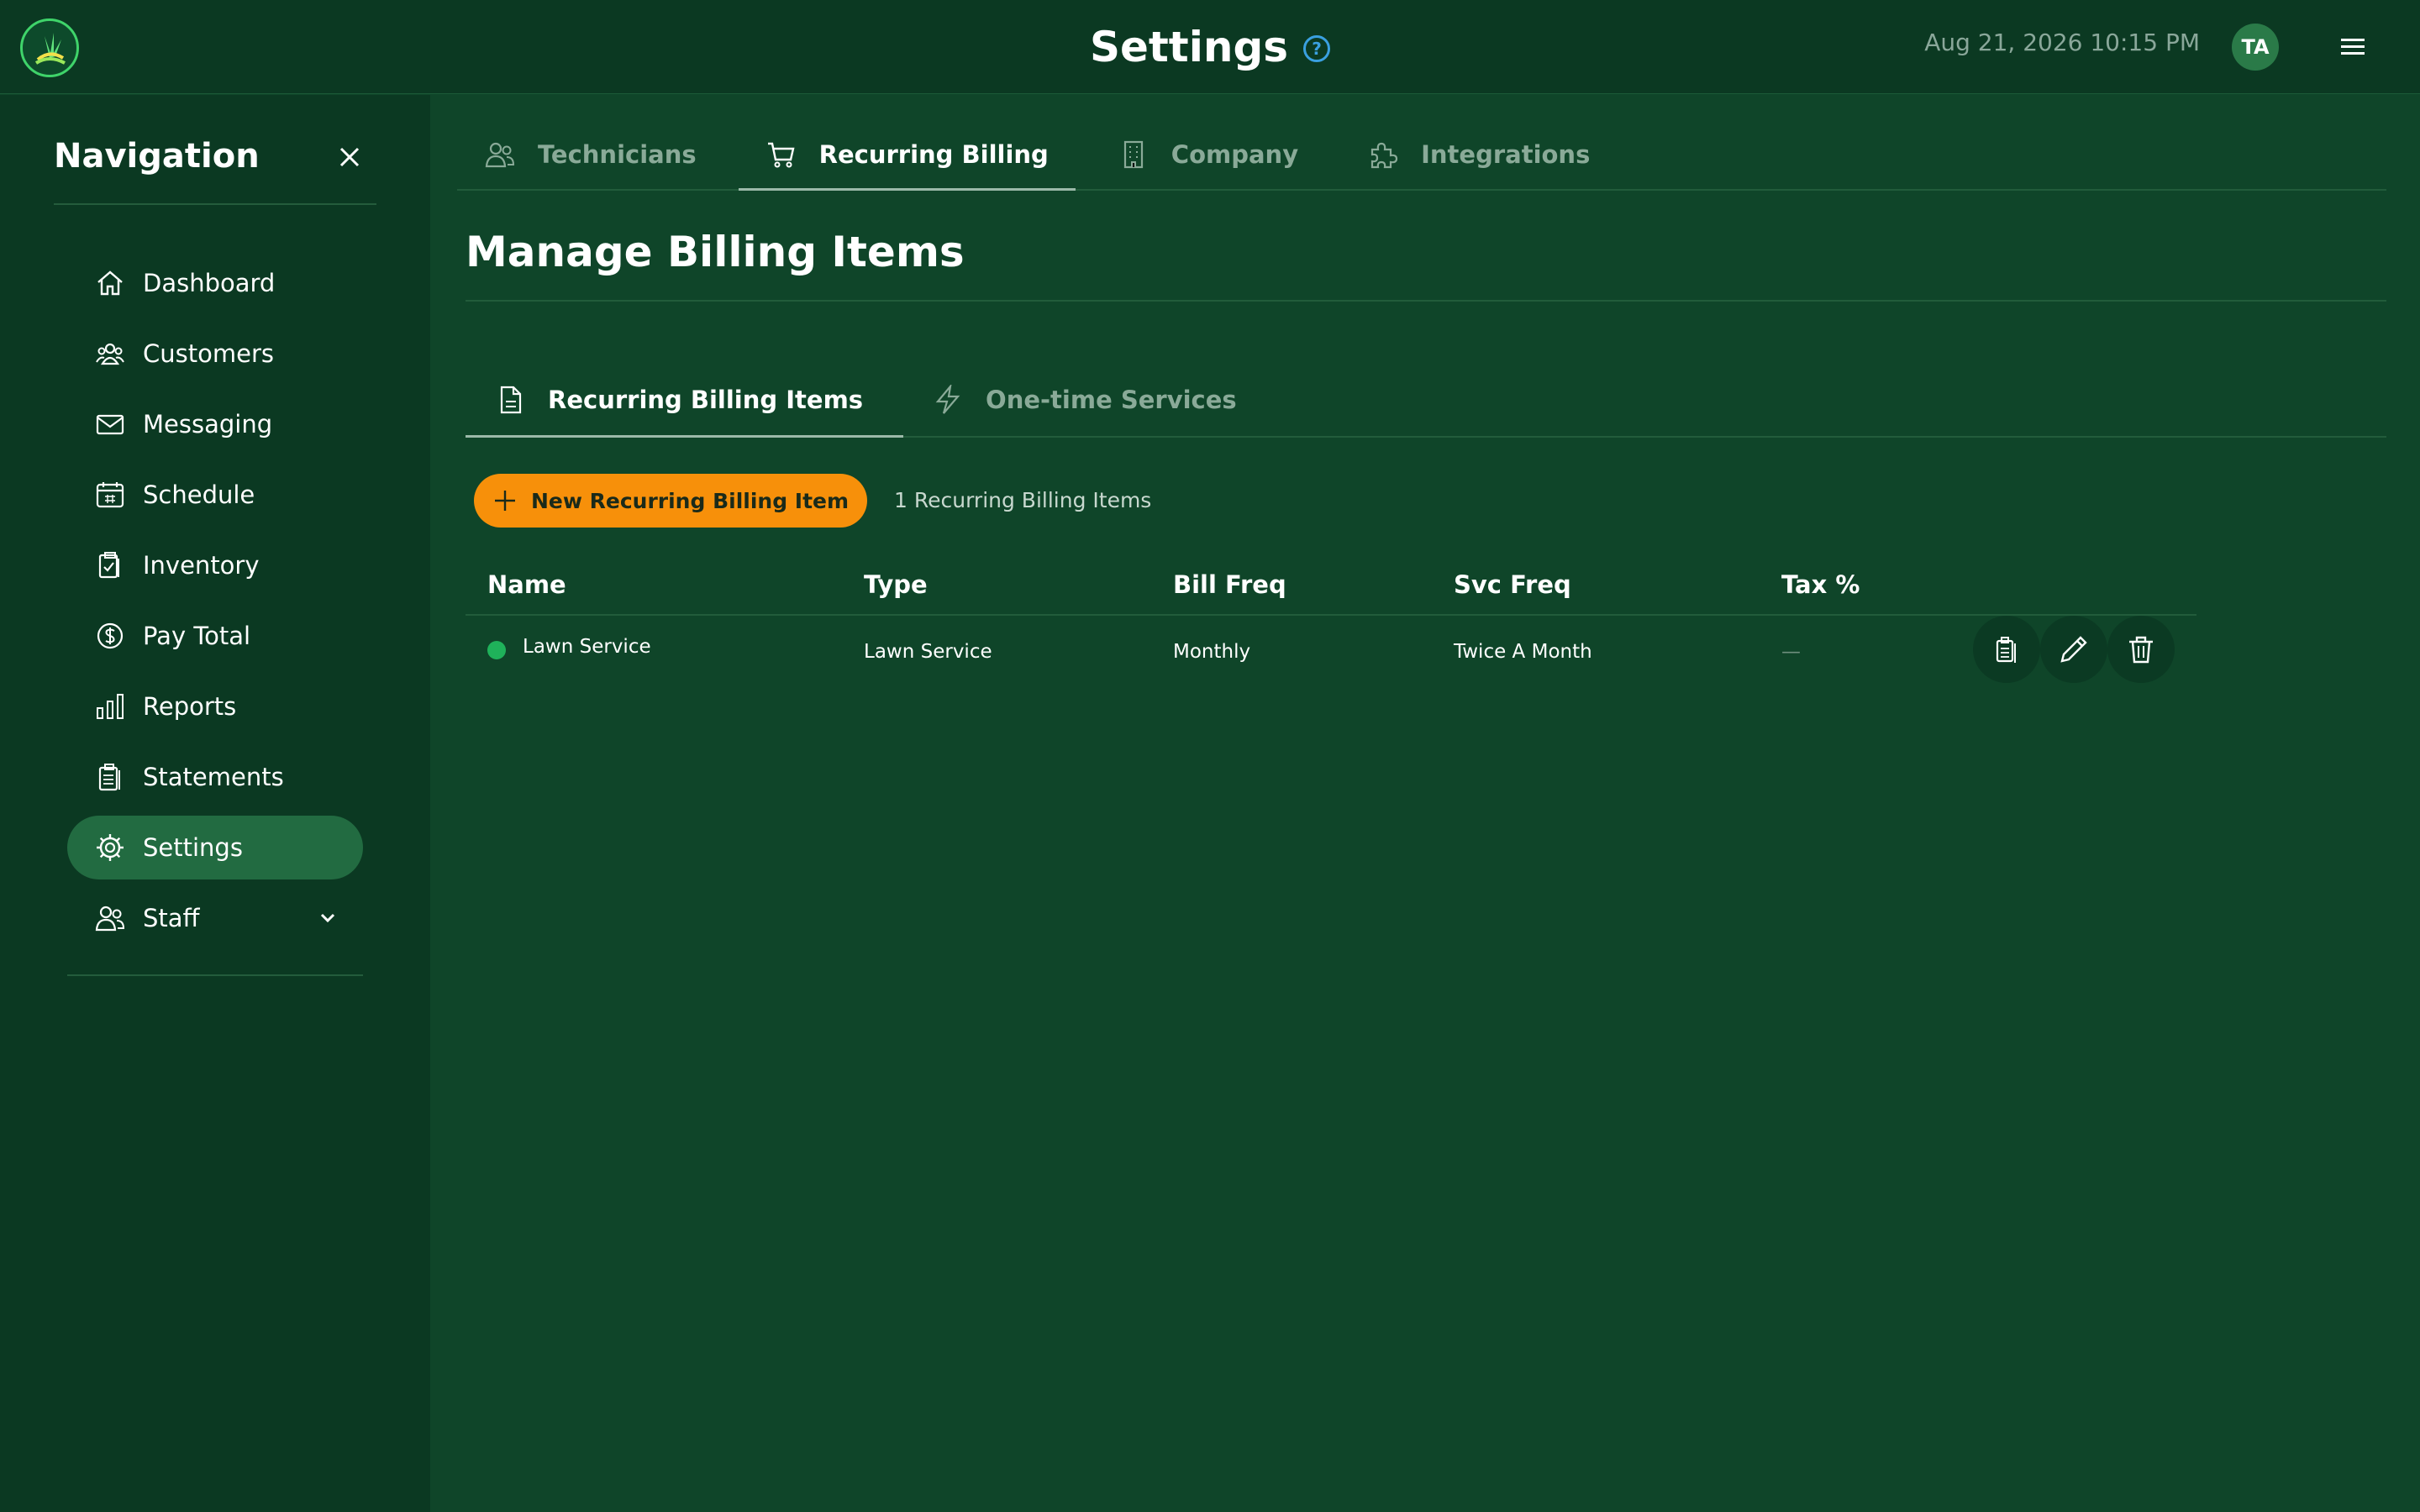 The image size is (2420, 1512). I want to click on cell-tax: —, so click(1791, 652).